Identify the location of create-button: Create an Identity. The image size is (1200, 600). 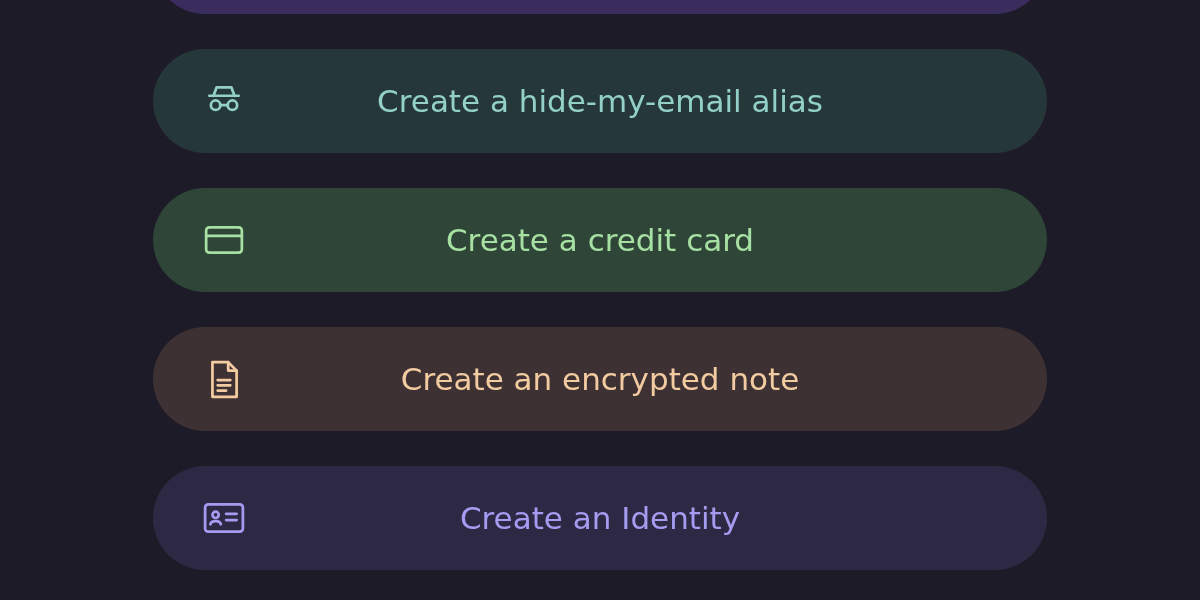
(600, 518).